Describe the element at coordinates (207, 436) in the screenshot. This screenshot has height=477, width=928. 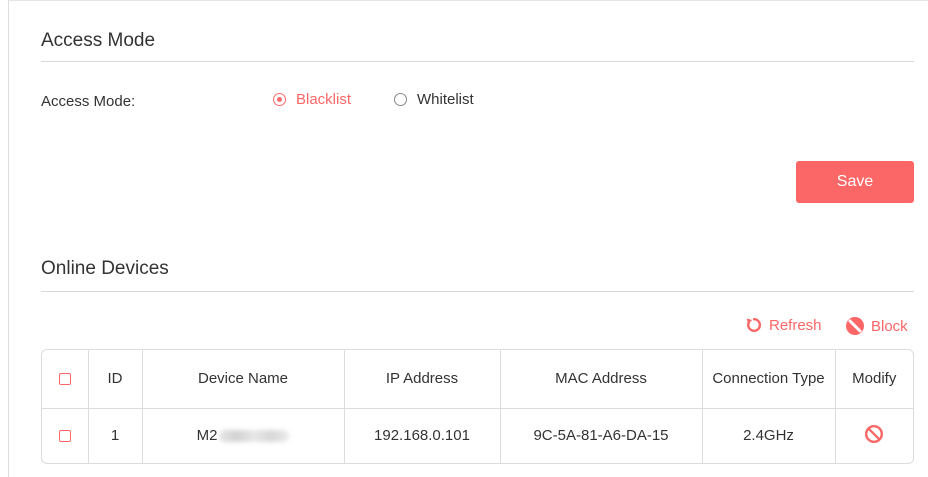
I see `row-device-name: M2` at that location.